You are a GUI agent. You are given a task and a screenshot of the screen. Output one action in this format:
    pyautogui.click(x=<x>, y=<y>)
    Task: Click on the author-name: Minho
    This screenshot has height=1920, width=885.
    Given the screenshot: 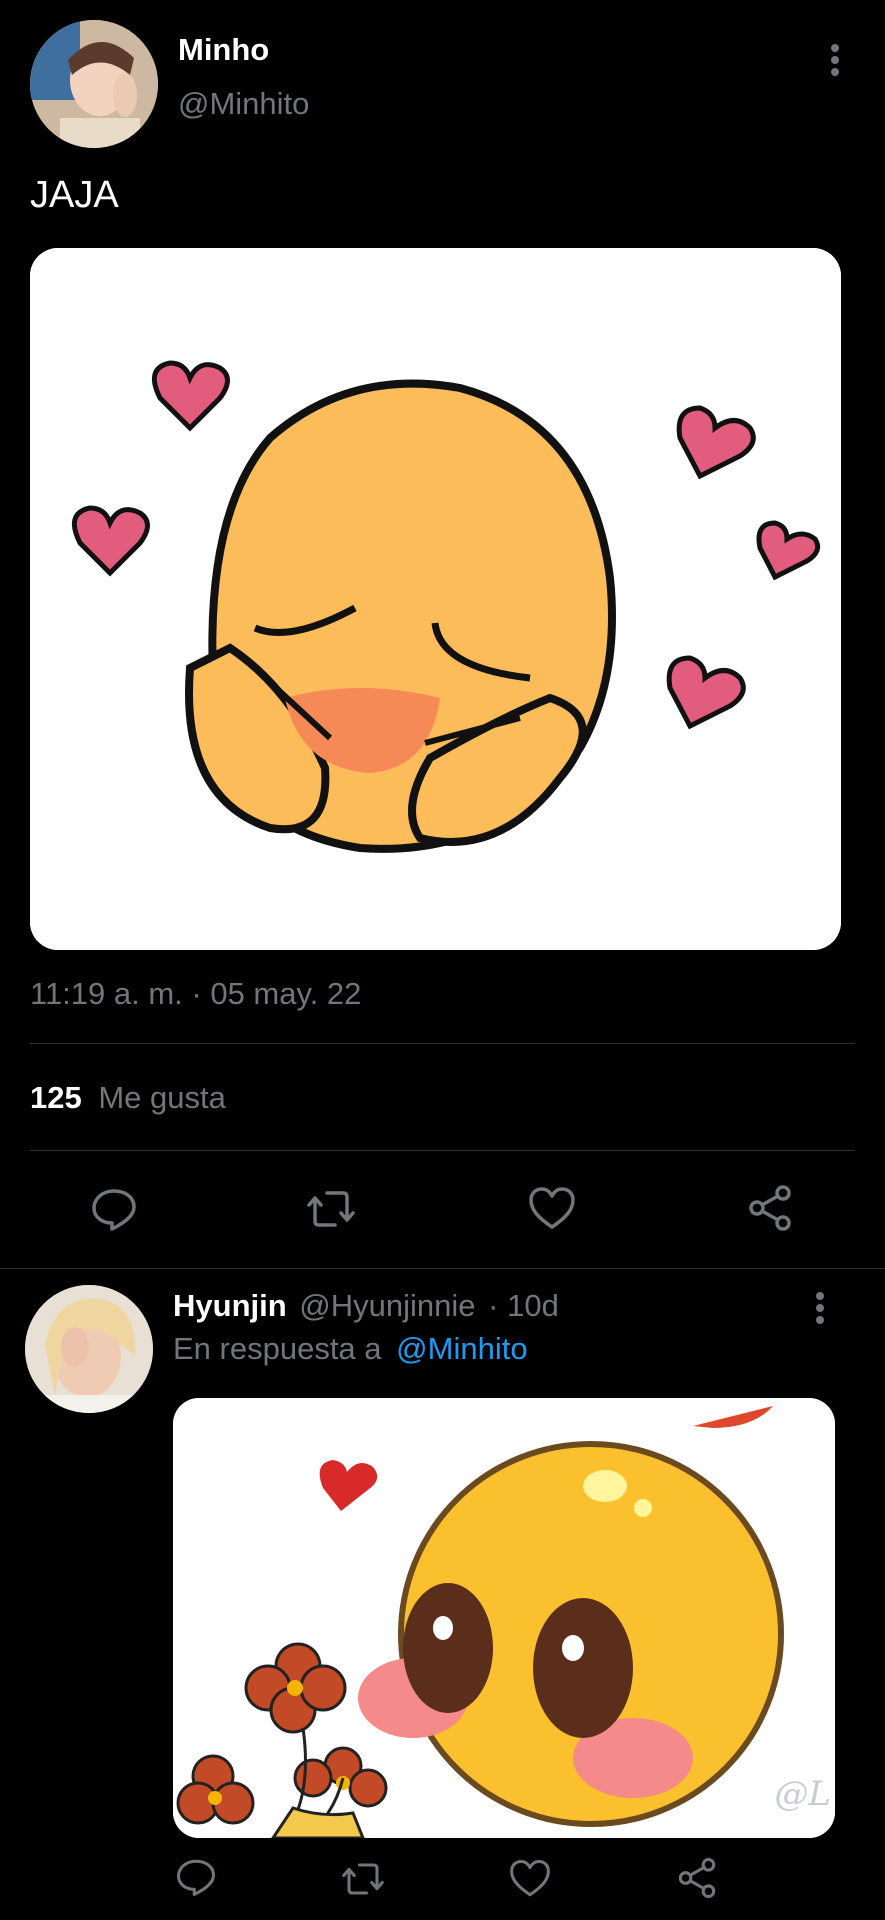 What is the action you would take?
    pyautogui.click(x=223, y=50)
    